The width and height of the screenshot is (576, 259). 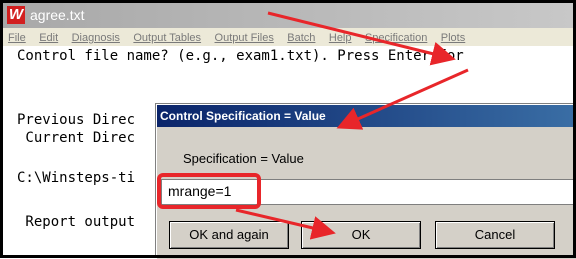 I want to click on specification-label: Specification = Value, so click(x=243, y=158).